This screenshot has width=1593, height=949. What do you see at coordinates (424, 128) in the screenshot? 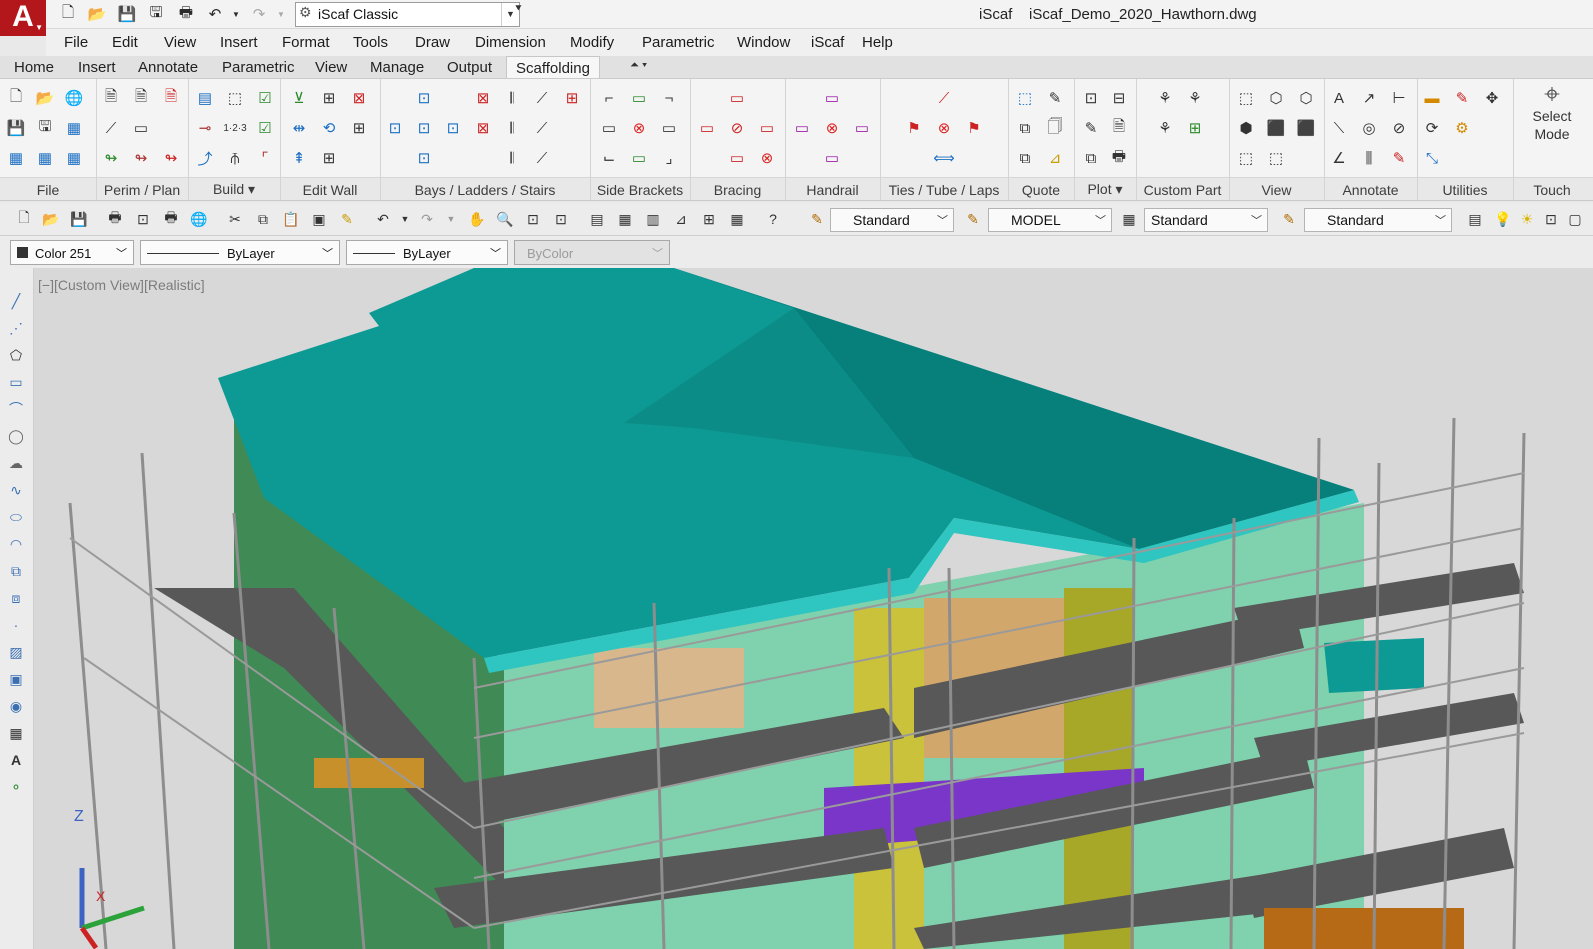
I see `bay-rotate-icon: ⊡` at bounding box center [424, 128].